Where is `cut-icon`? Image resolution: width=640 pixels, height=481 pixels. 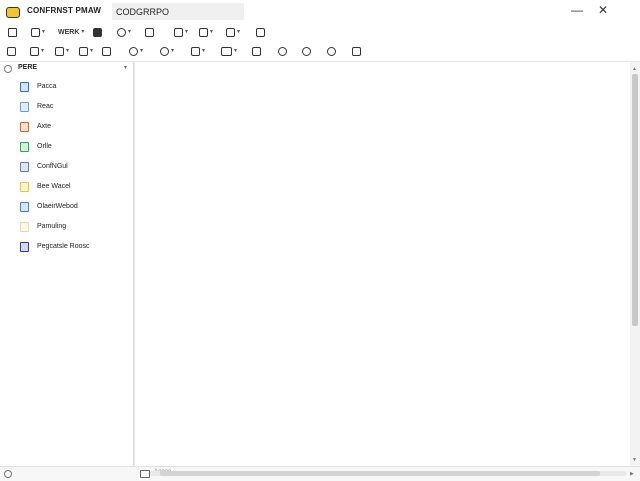 cut-icon is located at coordinates (83, 51).